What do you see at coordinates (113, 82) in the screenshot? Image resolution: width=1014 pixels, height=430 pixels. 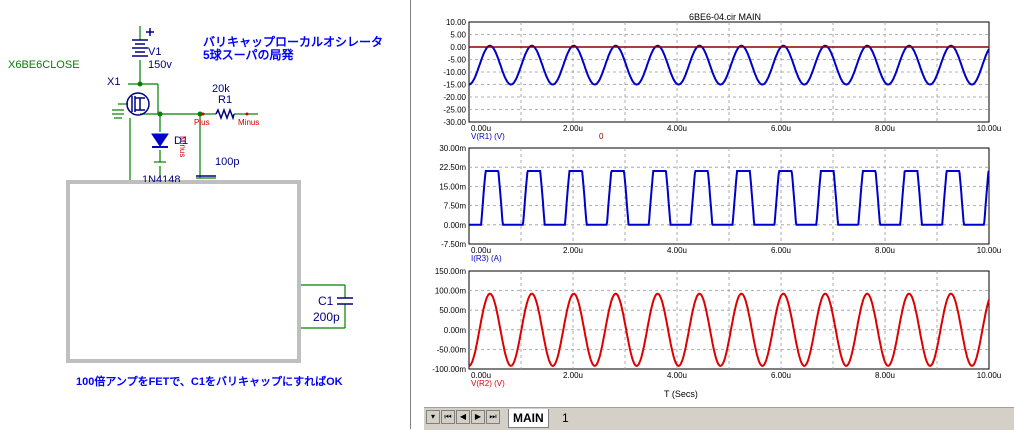 I see `x1-name: X1` at bounding box center [113, 82].